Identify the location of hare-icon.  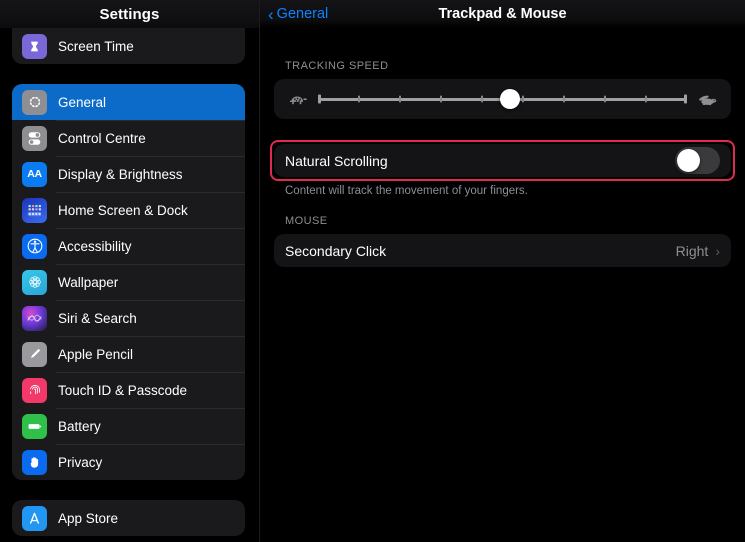
(707, 99).